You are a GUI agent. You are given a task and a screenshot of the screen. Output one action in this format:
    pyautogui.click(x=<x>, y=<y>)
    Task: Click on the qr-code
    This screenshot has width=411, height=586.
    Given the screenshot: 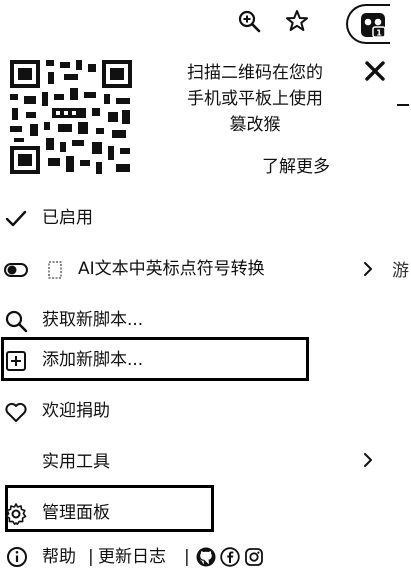 What is the action you would take?
    pyautogui.click(x=71, y=118)
    